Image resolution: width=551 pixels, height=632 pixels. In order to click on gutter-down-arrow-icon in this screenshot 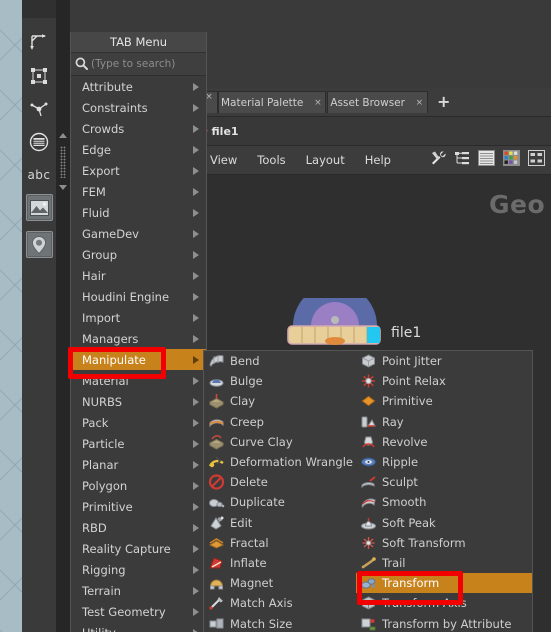, I will do `click(63, 187)`.